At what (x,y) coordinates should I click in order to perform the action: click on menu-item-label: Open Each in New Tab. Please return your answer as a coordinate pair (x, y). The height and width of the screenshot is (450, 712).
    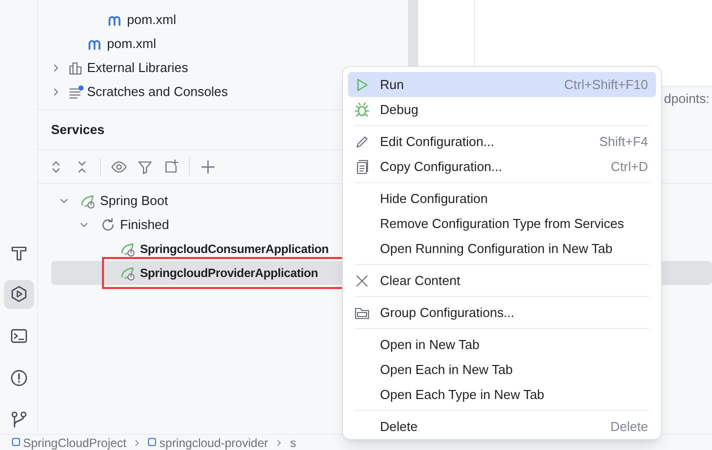
    Looking at the image, I should click on (447, 369).